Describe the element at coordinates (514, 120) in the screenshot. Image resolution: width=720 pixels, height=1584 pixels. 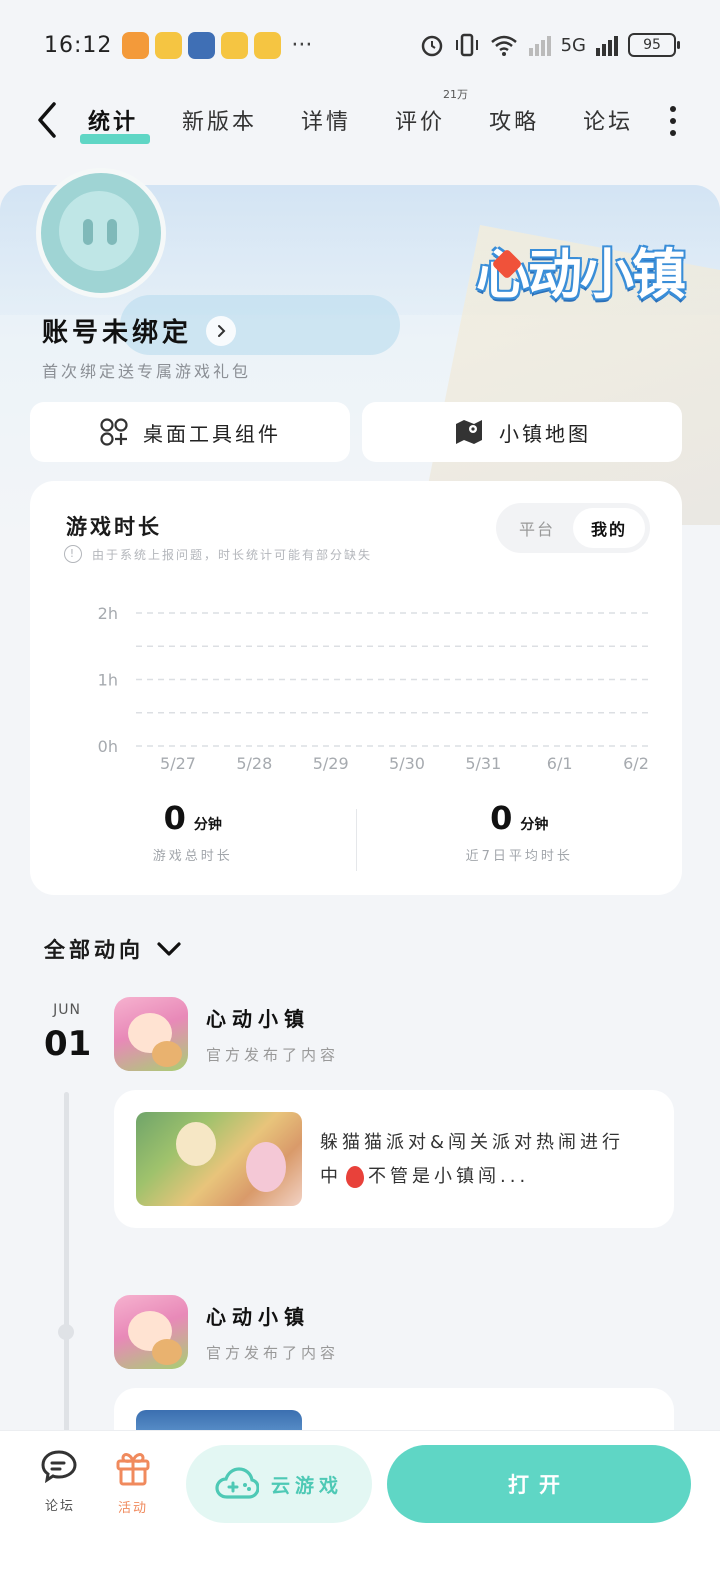
I see `tab-guides: 攻略` at that location.